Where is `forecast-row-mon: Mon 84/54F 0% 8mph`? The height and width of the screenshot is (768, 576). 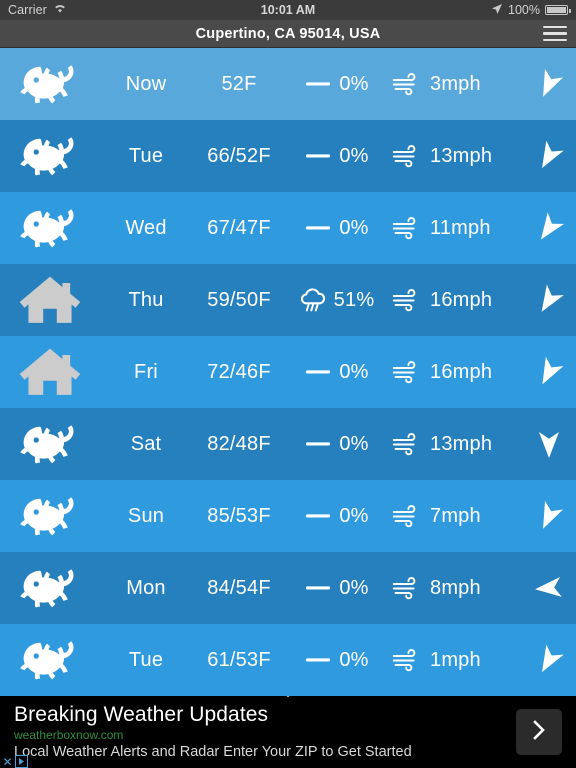 forecast-row-mon: Mon 84/54F 0% 8mph is located at coordinates (288, 588).